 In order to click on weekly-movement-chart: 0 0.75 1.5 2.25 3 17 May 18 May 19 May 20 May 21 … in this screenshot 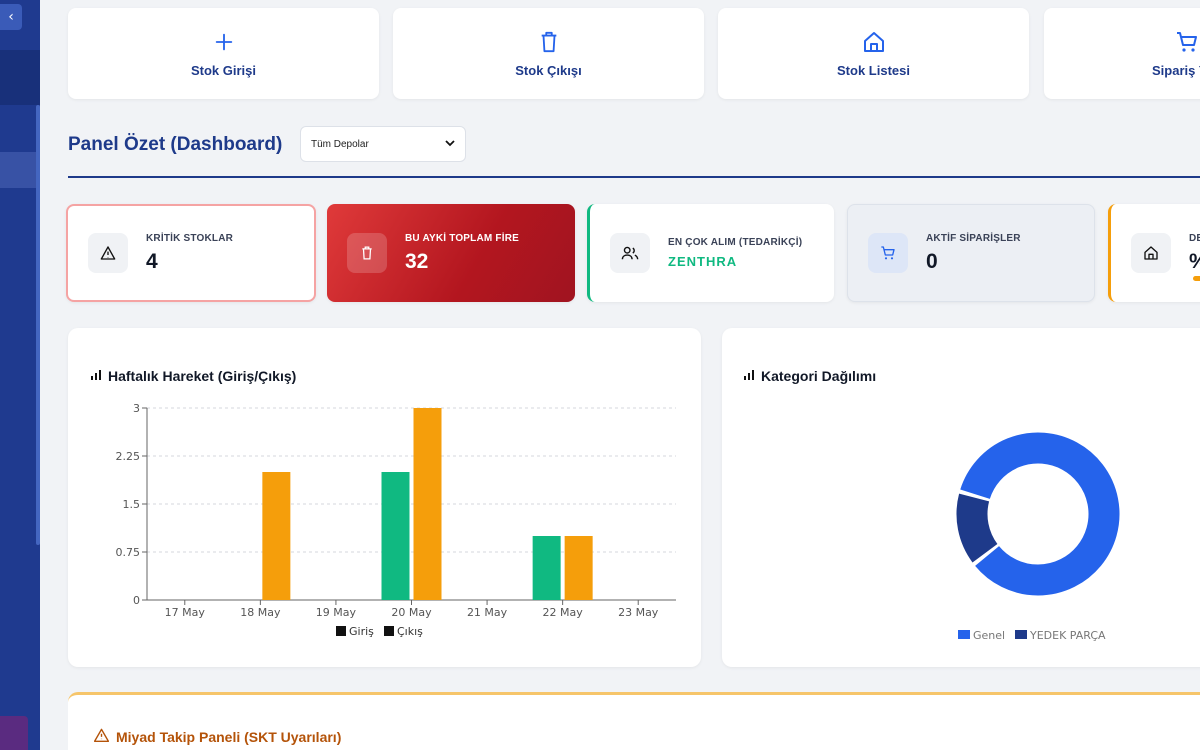, I will do `click(396, 520)`.